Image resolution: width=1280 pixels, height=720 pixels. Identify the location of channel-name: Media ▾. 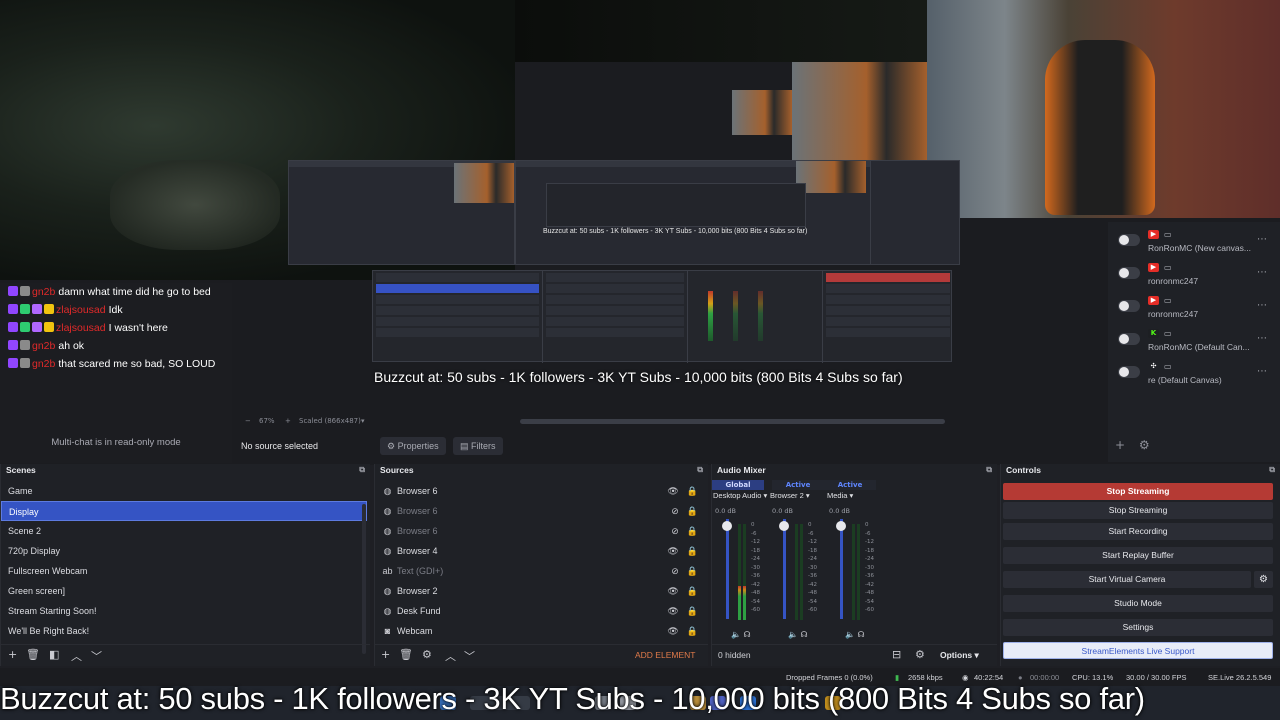
(856, 495).